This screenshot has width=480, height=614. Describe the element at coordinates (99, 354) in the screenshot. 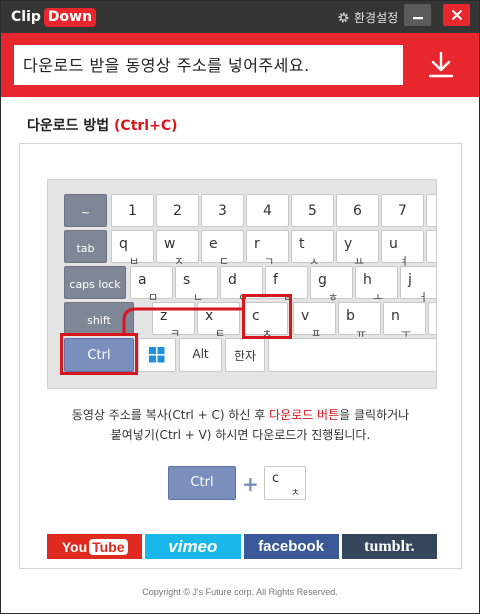

I see `ctrl-highlight` at that location.